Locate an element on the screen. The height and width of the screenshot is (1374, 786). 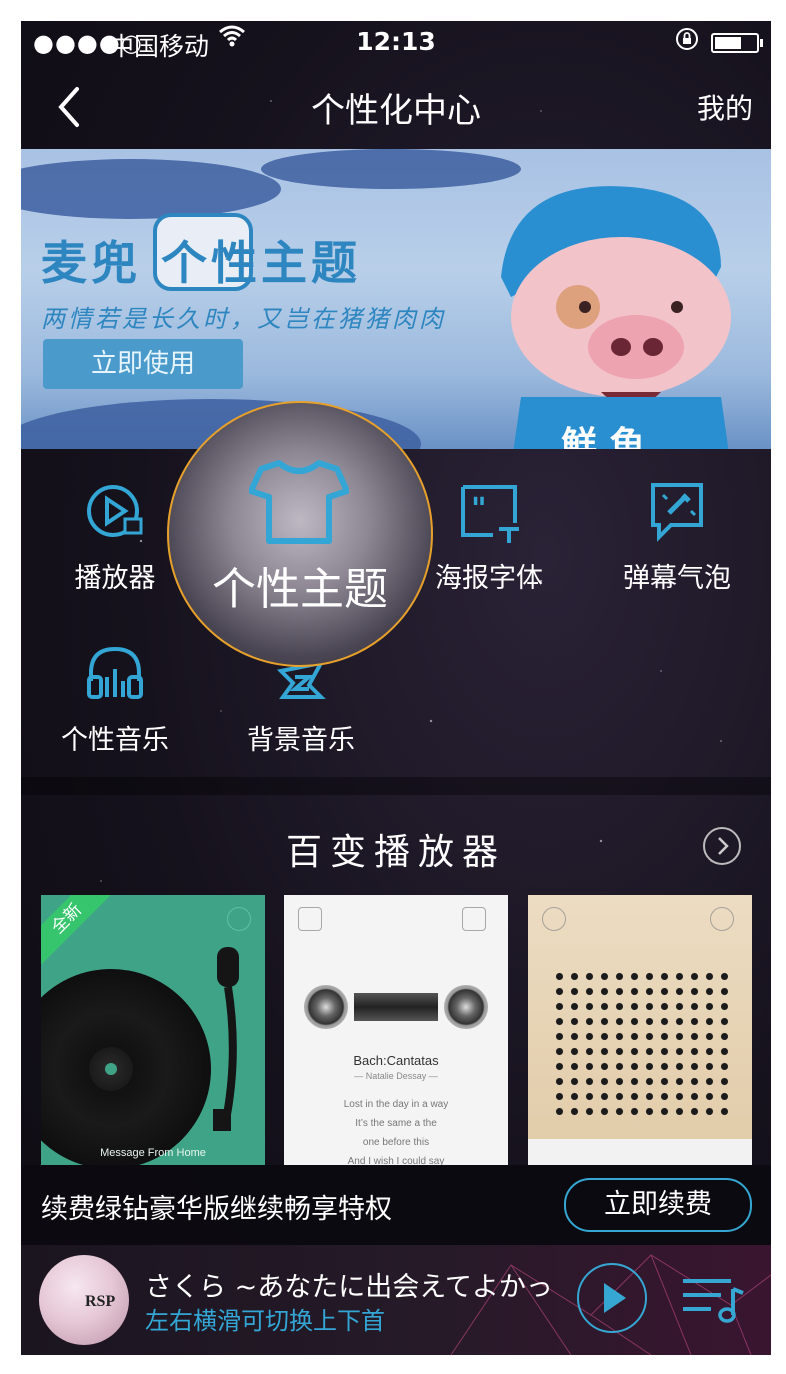
banner-title: 麦兜 个性主题 is located at coordinates (201, 263).